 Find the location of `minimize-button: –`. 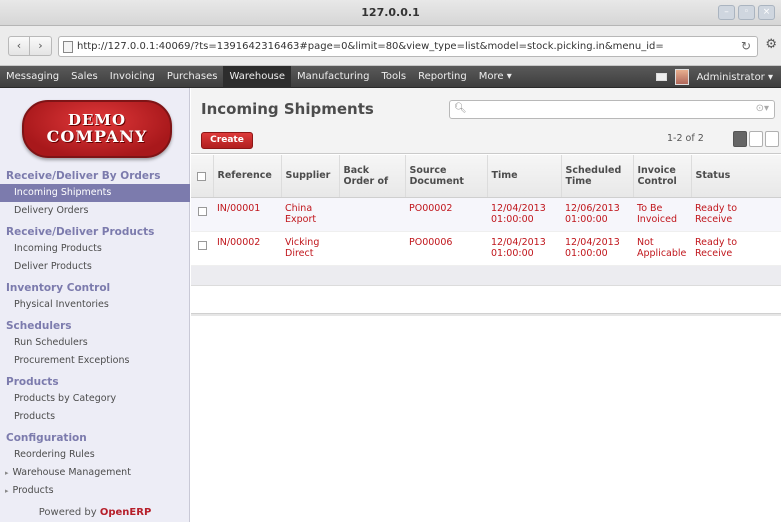

minimize-button: – is located at coordinates (726, 12).